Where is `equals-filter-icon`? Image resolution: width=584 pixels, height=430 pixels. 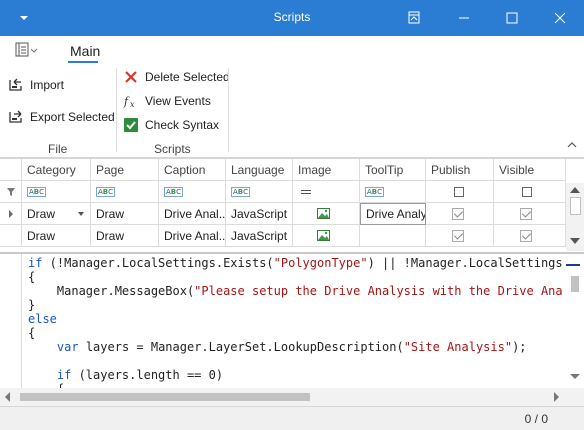 equals-filter-icon is located at coordinates (306, 191).